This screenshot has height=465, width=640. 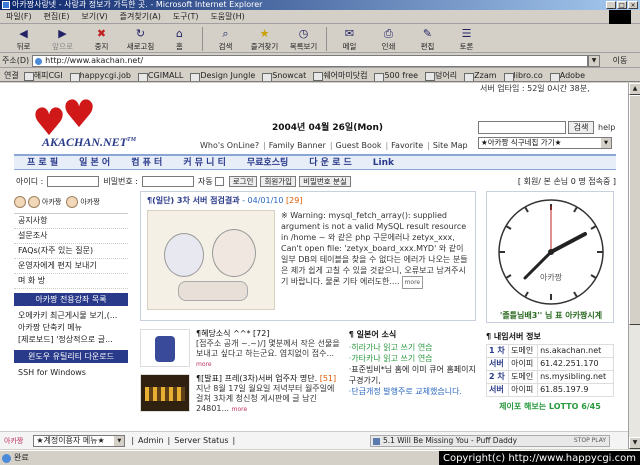 What do you see at coordinates (412, 347) in the screenshot?
I see `list-item: ·히라가나 읽고 쓰기 연습` at bounding box center [412, 347].